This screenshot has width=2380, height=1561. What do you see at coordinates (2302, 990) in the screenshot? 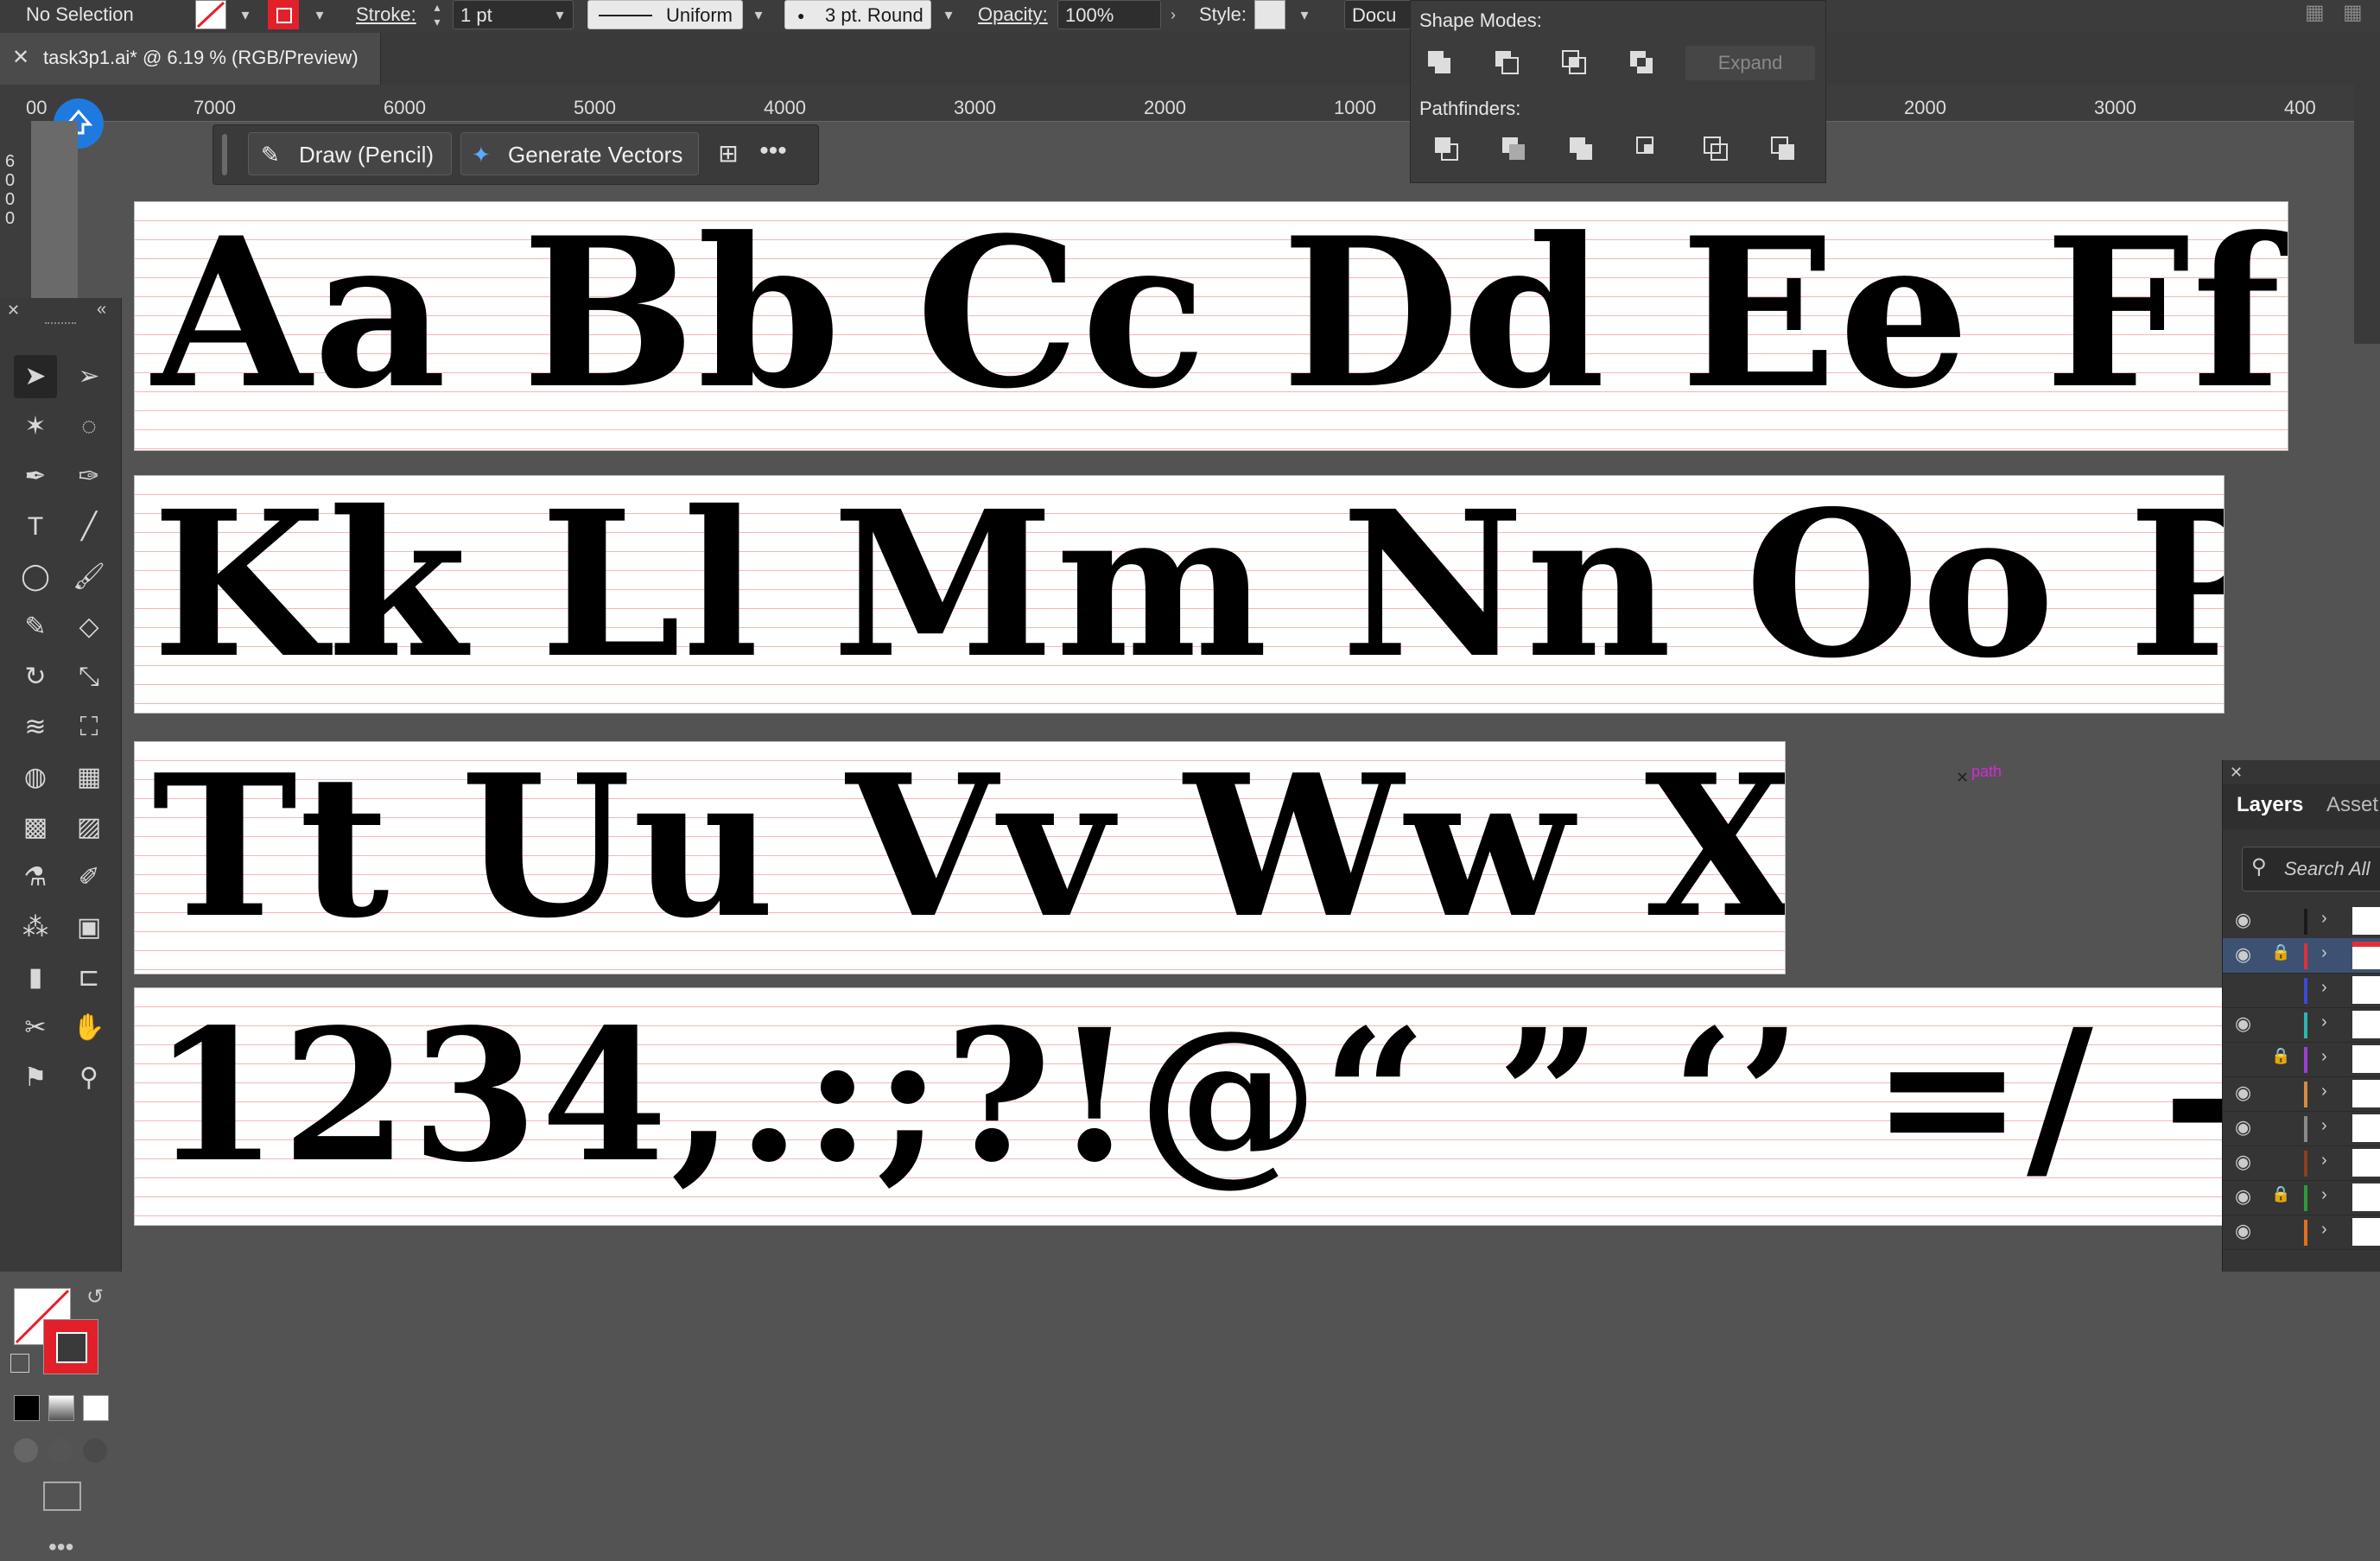
I see `layer-row: ›` at bounding box center [2302, 990].